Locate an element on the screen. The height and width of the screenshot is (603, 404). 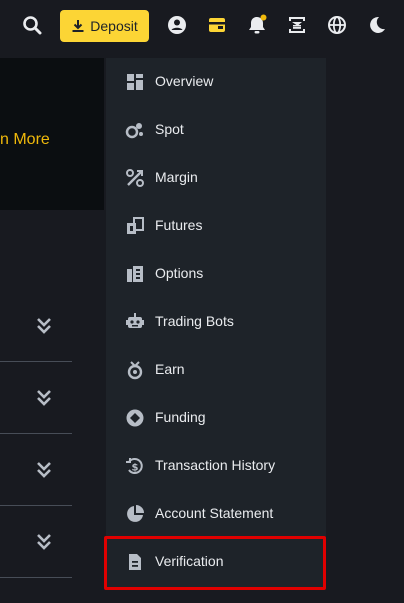
dark-mode-moon-icon is located at coordinates (377, 25).